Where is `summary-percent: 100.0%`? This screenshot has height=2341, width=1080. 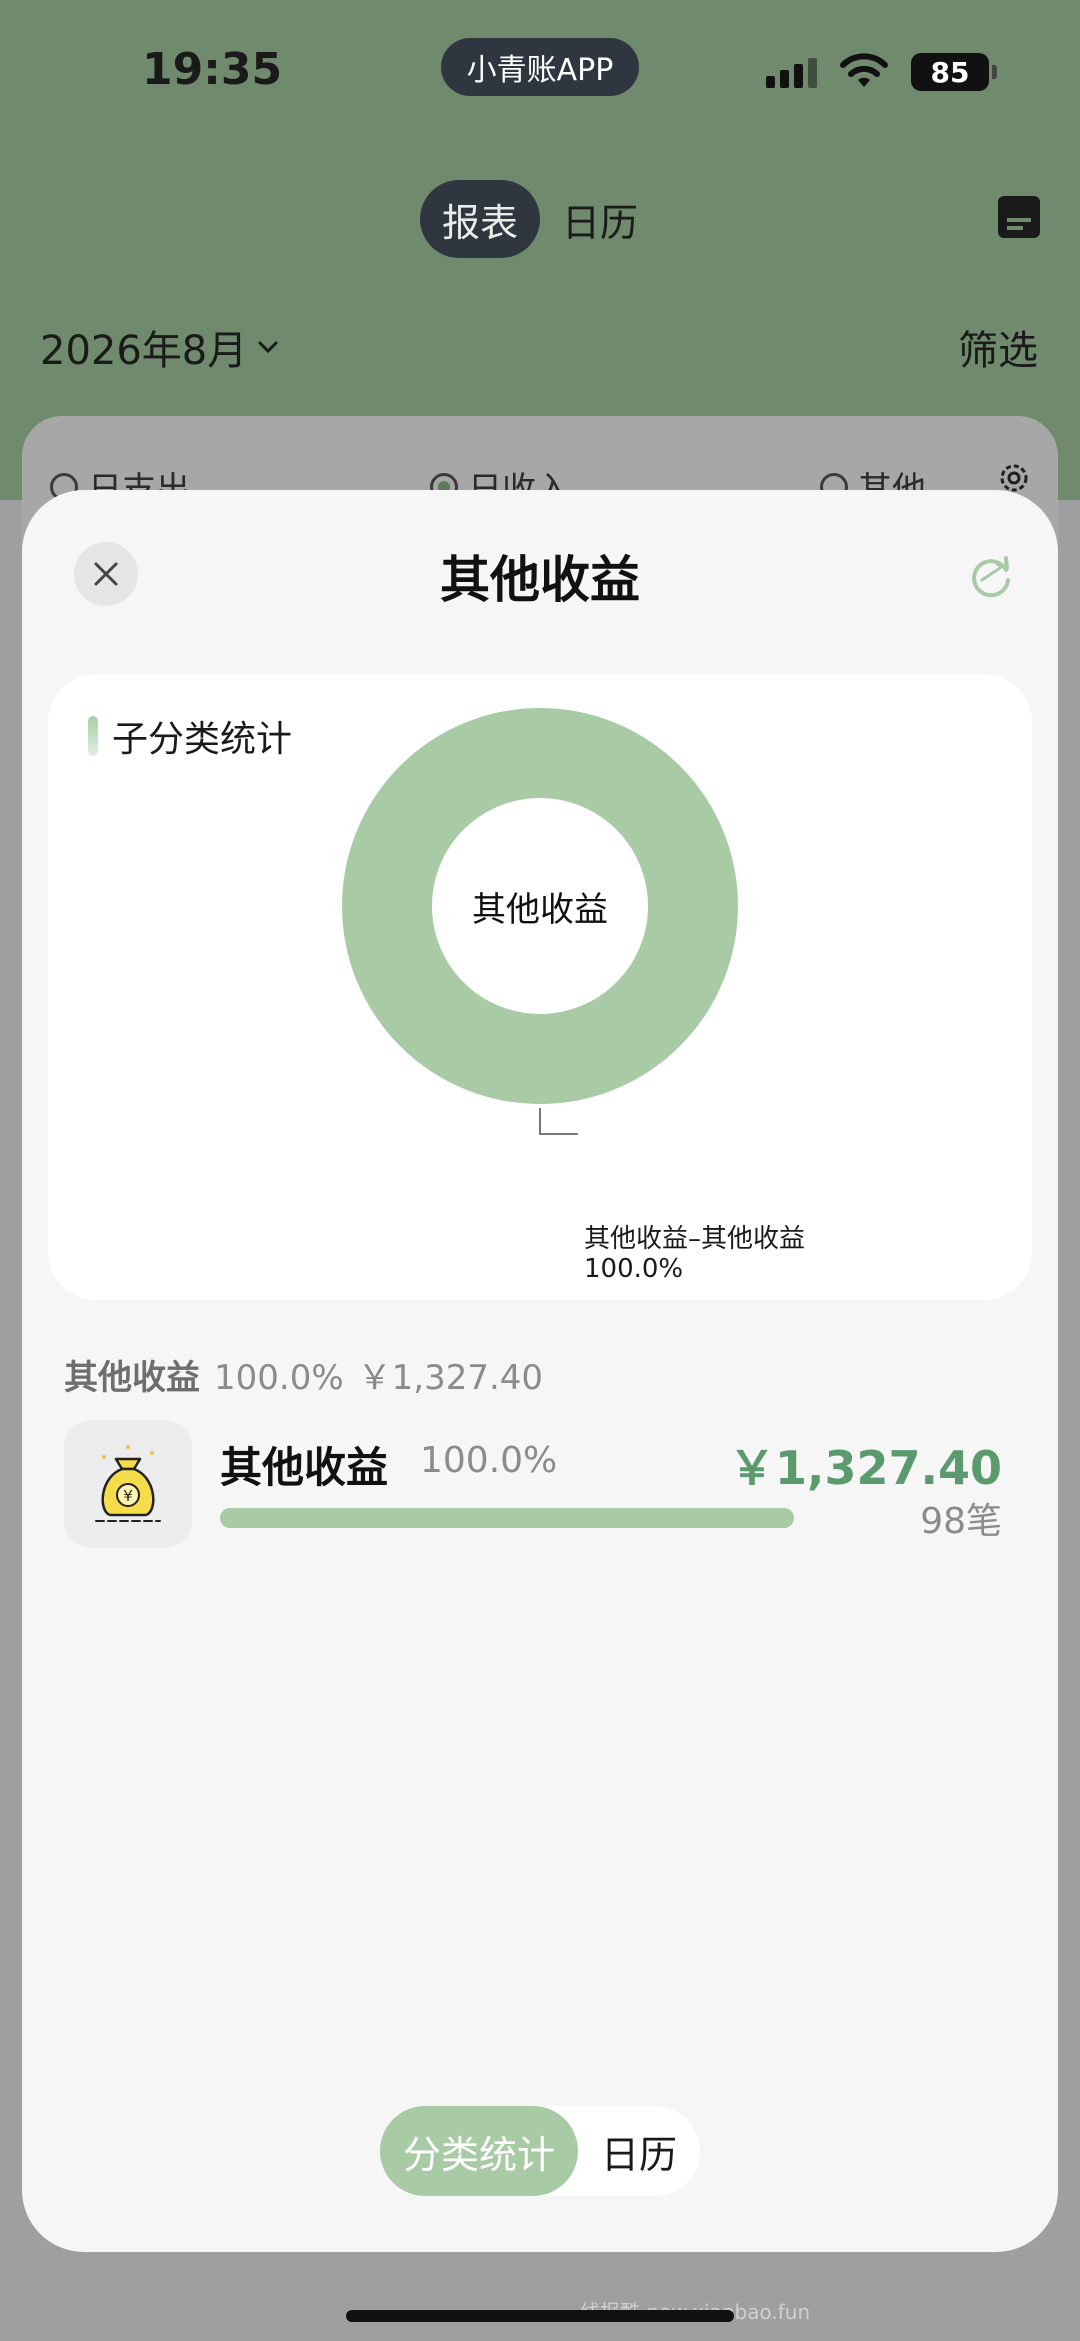
summary-percent: 100.0% is located at coordinates (279, 1378).